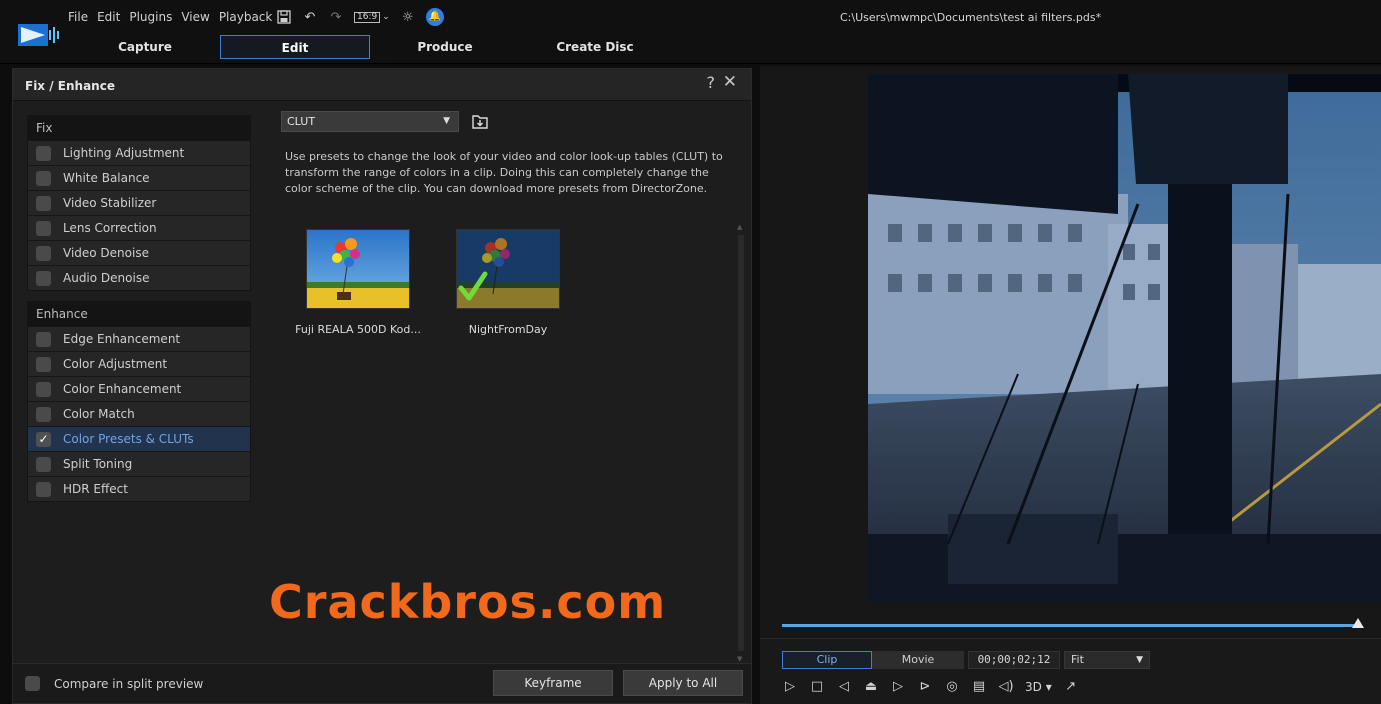 Image resolution: width=1381 pixels, height=704 pixels. I want to click on settings-icon: ☼, so click(408, 17).